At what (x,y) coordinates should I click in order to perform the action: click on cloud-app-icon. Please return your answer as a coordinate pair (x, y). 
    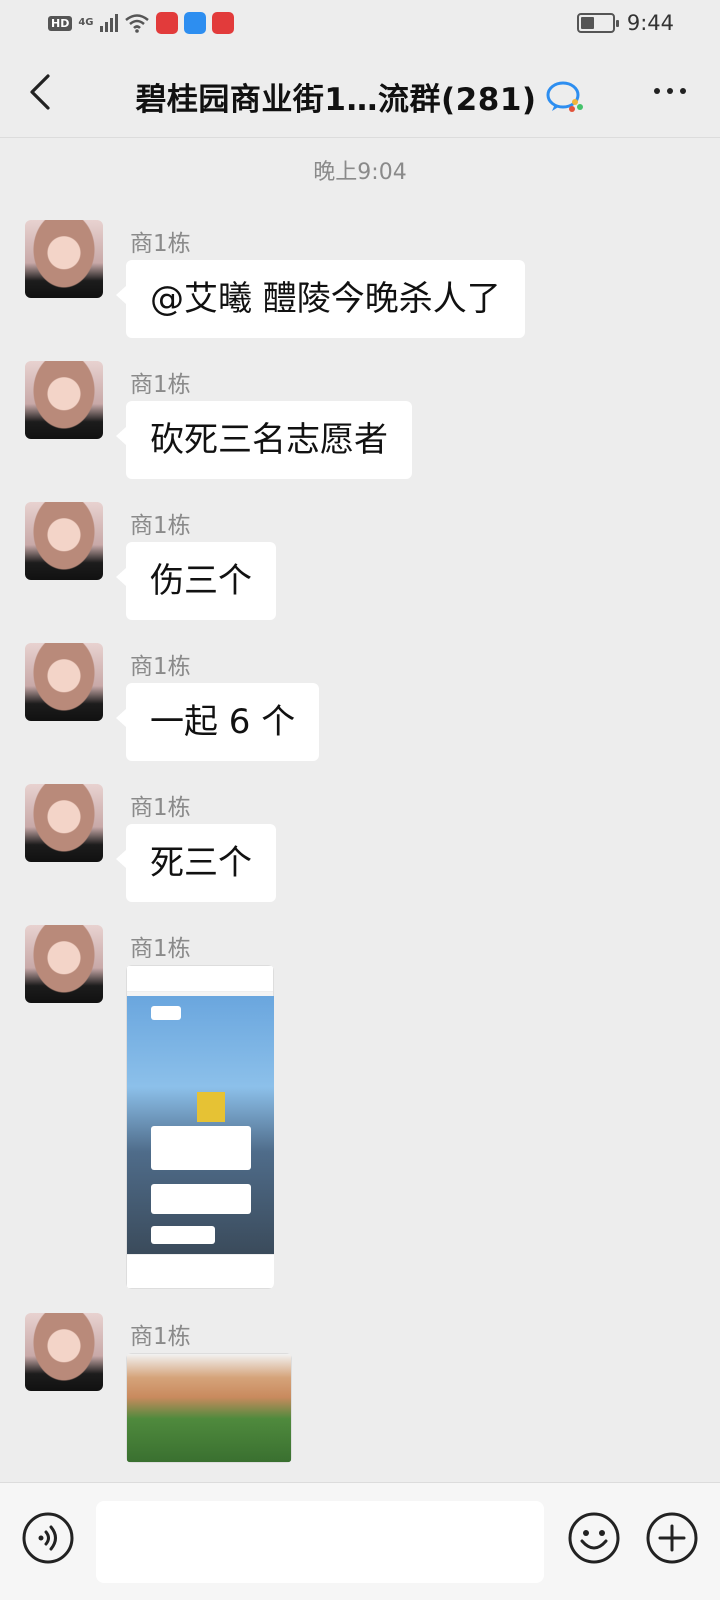
    Looking at the image, I should click on (194, 23).